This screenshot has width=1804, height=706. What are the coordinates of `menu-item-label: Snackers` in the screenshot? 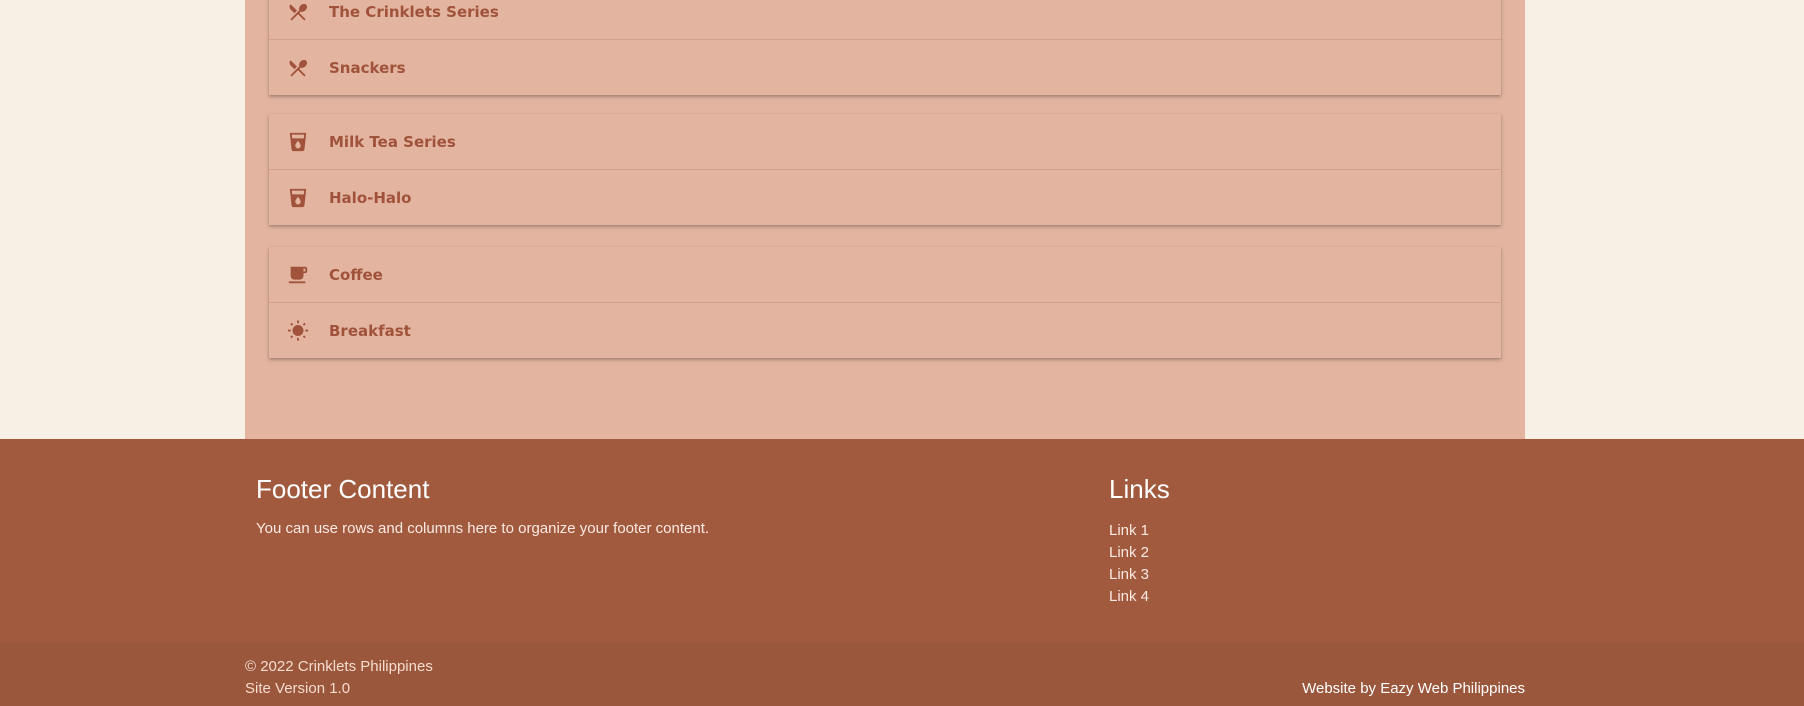 It's located at (367, 67).